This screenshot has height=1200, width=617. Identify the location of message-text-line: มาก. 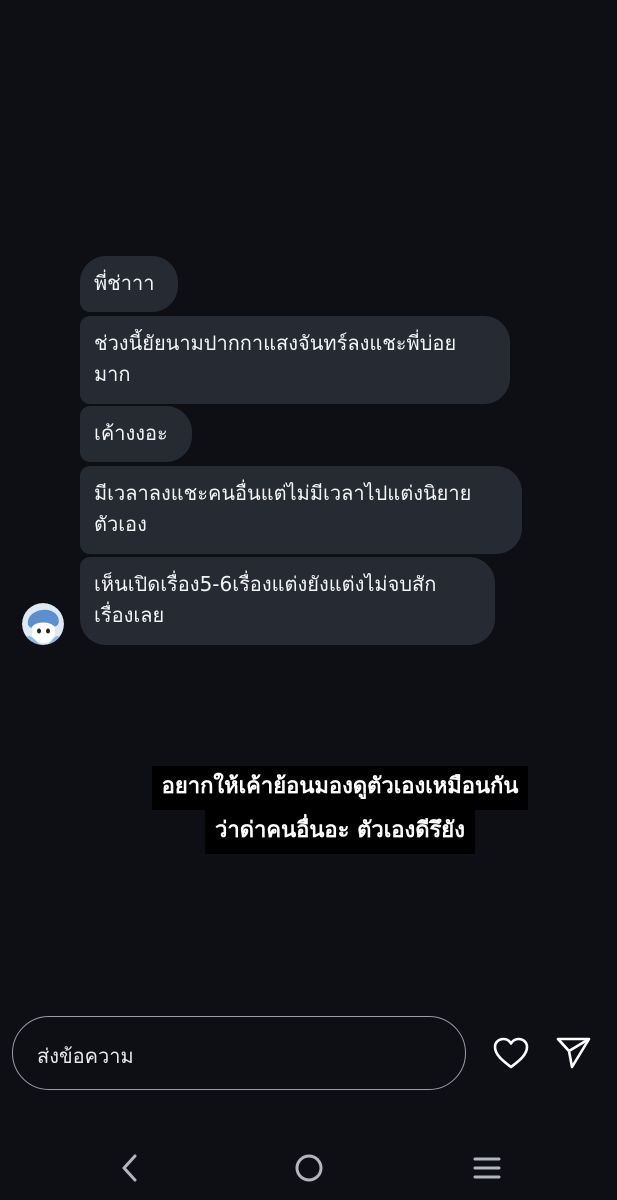
(112, 374).